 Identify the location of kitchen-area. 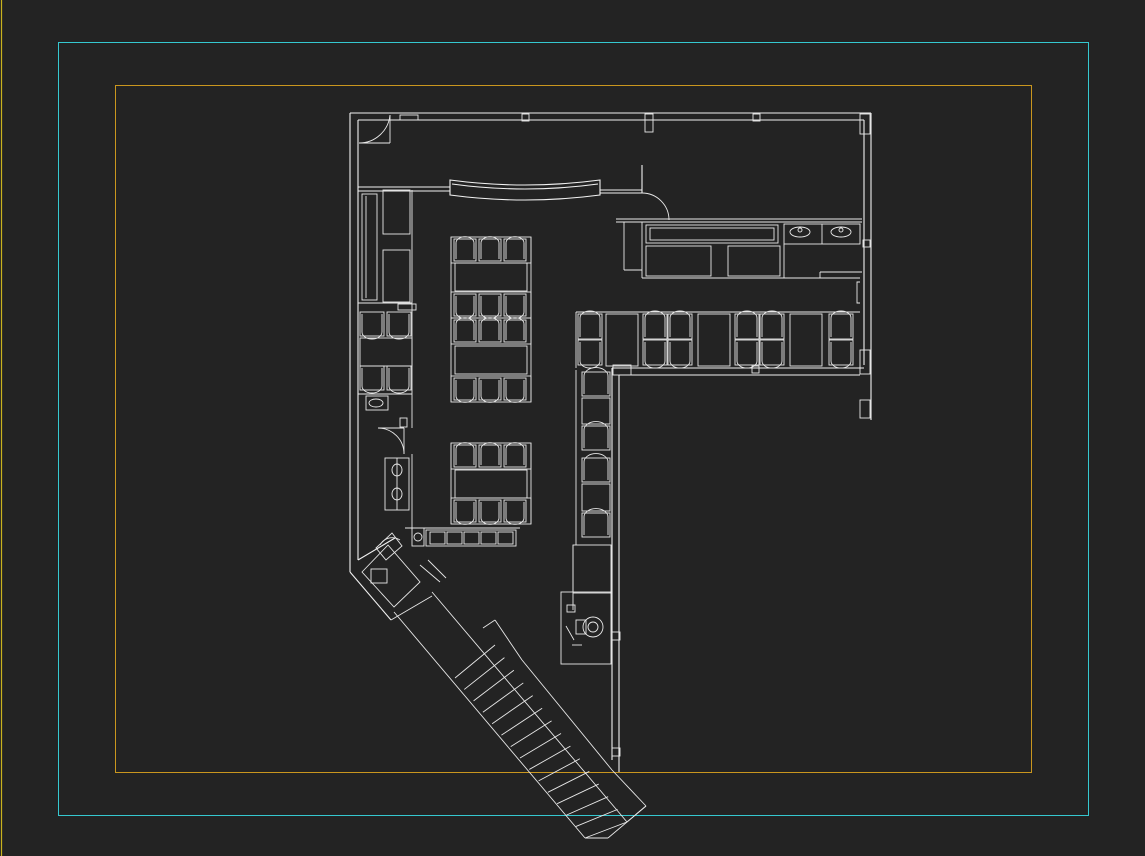
(743, 261).